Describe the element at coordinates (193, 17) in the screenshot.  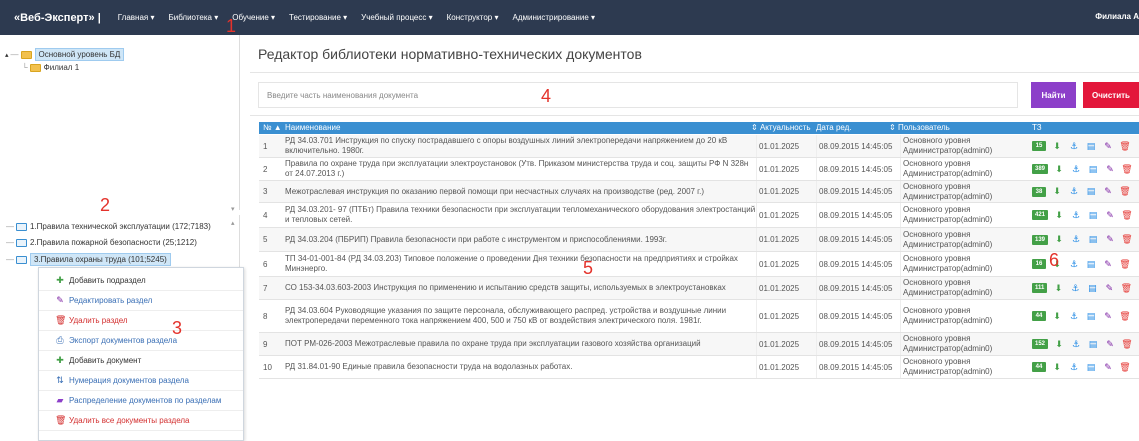
I see `menu-item-library: Библиотека ▾` at that location.